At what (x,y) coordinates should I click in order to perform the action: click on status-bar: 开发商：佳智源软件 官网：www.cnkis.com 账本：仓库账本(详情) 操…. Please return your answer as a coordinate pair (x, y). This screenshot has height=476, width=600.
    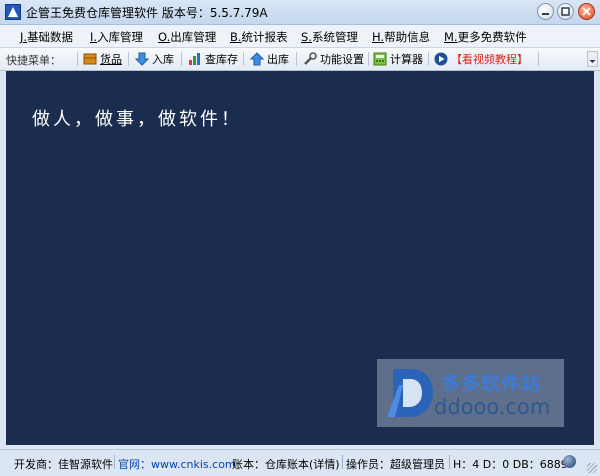
    Looking at the image, I should click on (300, 462).